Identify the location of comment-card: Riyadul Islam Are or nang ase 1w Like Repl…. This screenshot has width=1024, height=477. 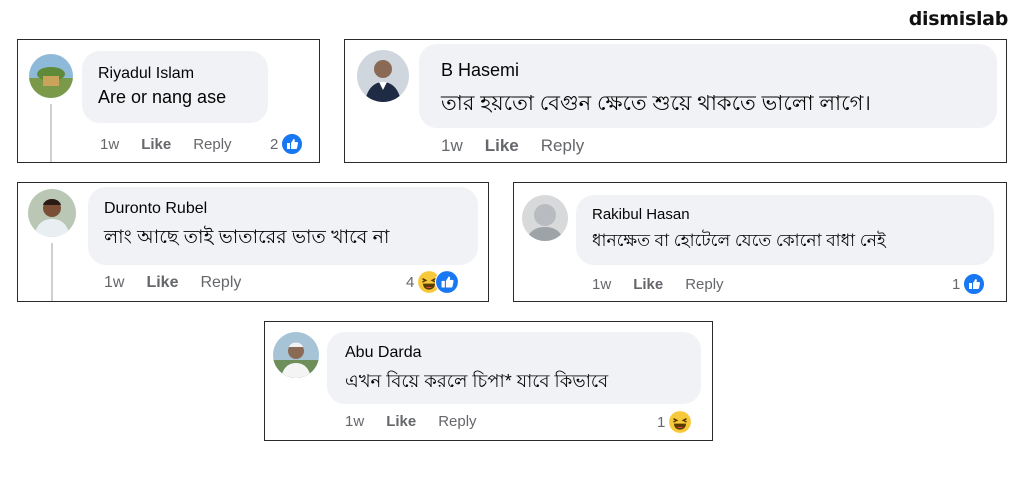
(168, 101).